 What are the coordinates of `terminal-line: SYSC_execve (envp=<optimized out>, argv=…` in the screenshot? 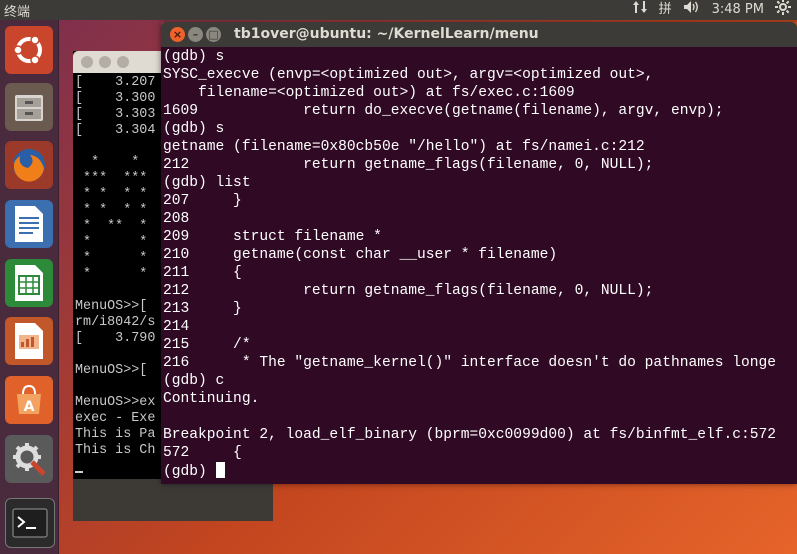 It's located at (408, 75).